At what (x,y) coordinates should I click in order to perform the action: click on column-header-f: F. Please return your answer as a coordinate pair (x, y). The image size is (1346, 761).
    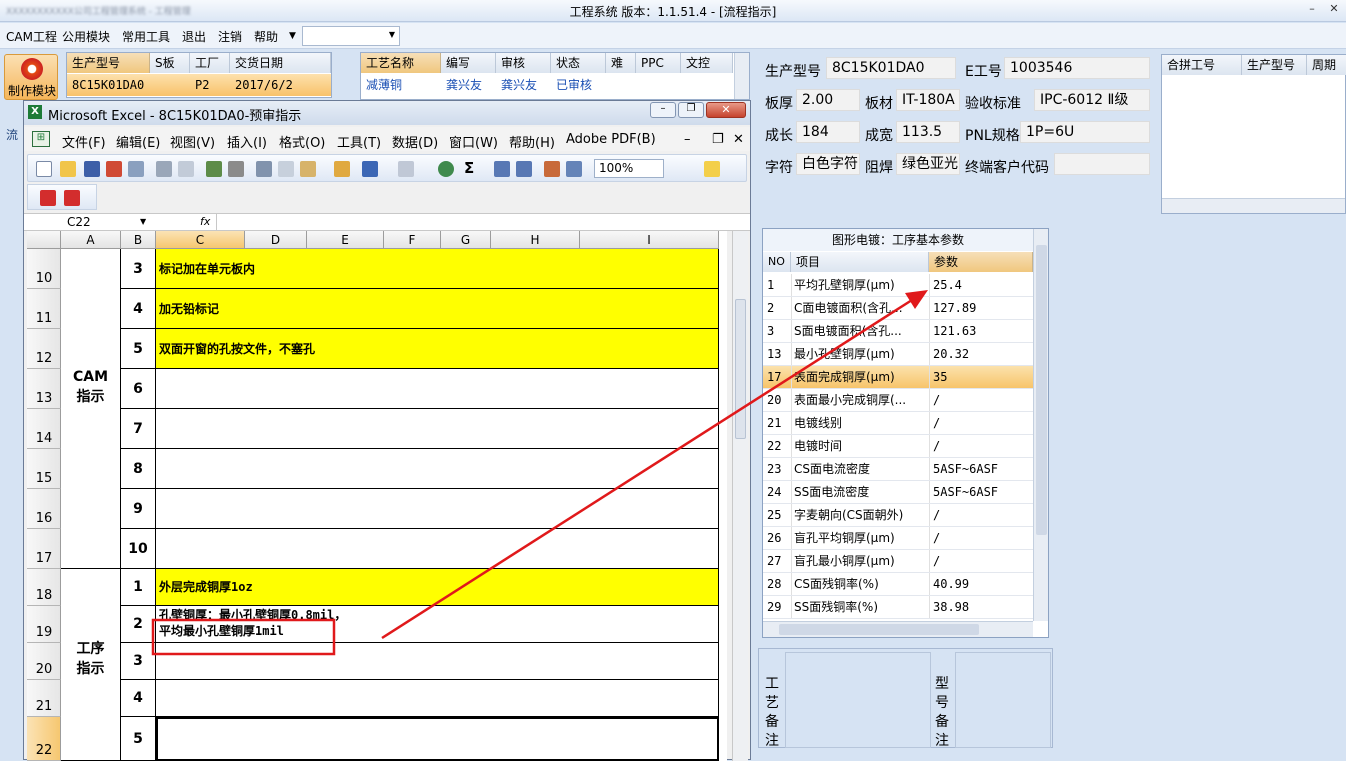
    Looking at the image, I should click on (412, 240).